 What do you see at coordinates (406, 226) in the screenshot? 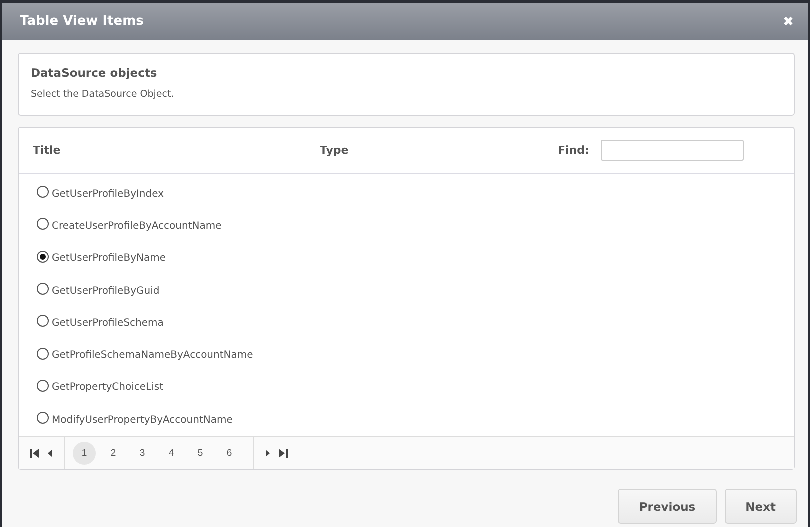
I see `table-row: CreateUserProfileByAccountName` at bounding box center [406, 226].